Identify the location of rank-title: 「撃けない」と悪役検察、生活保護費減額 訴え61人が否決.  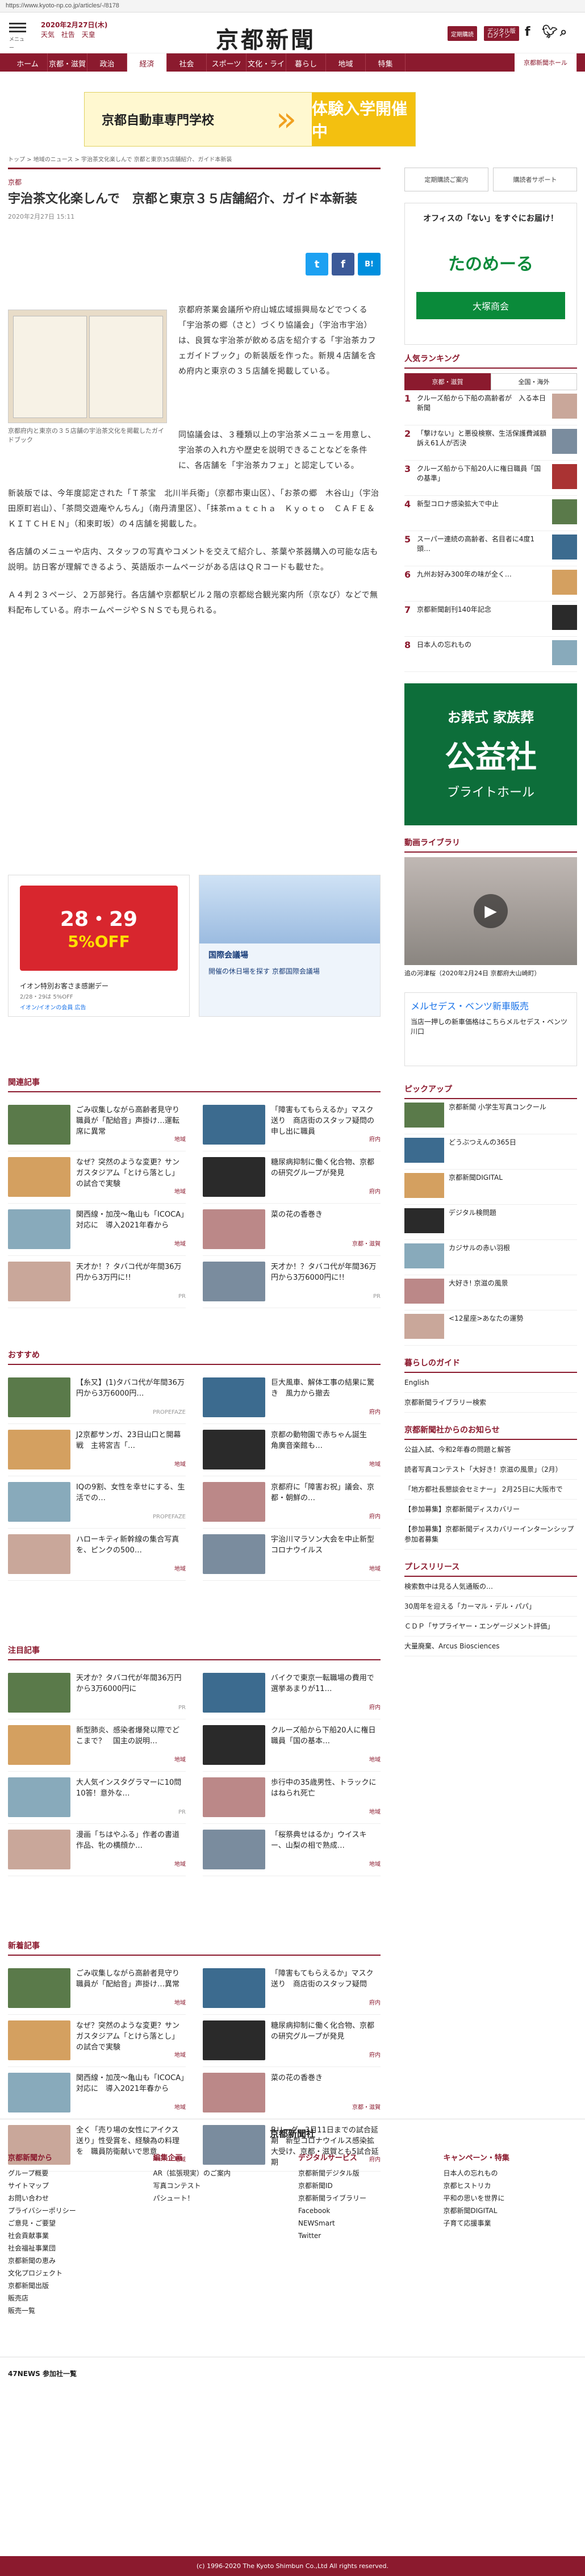
(485, 443).